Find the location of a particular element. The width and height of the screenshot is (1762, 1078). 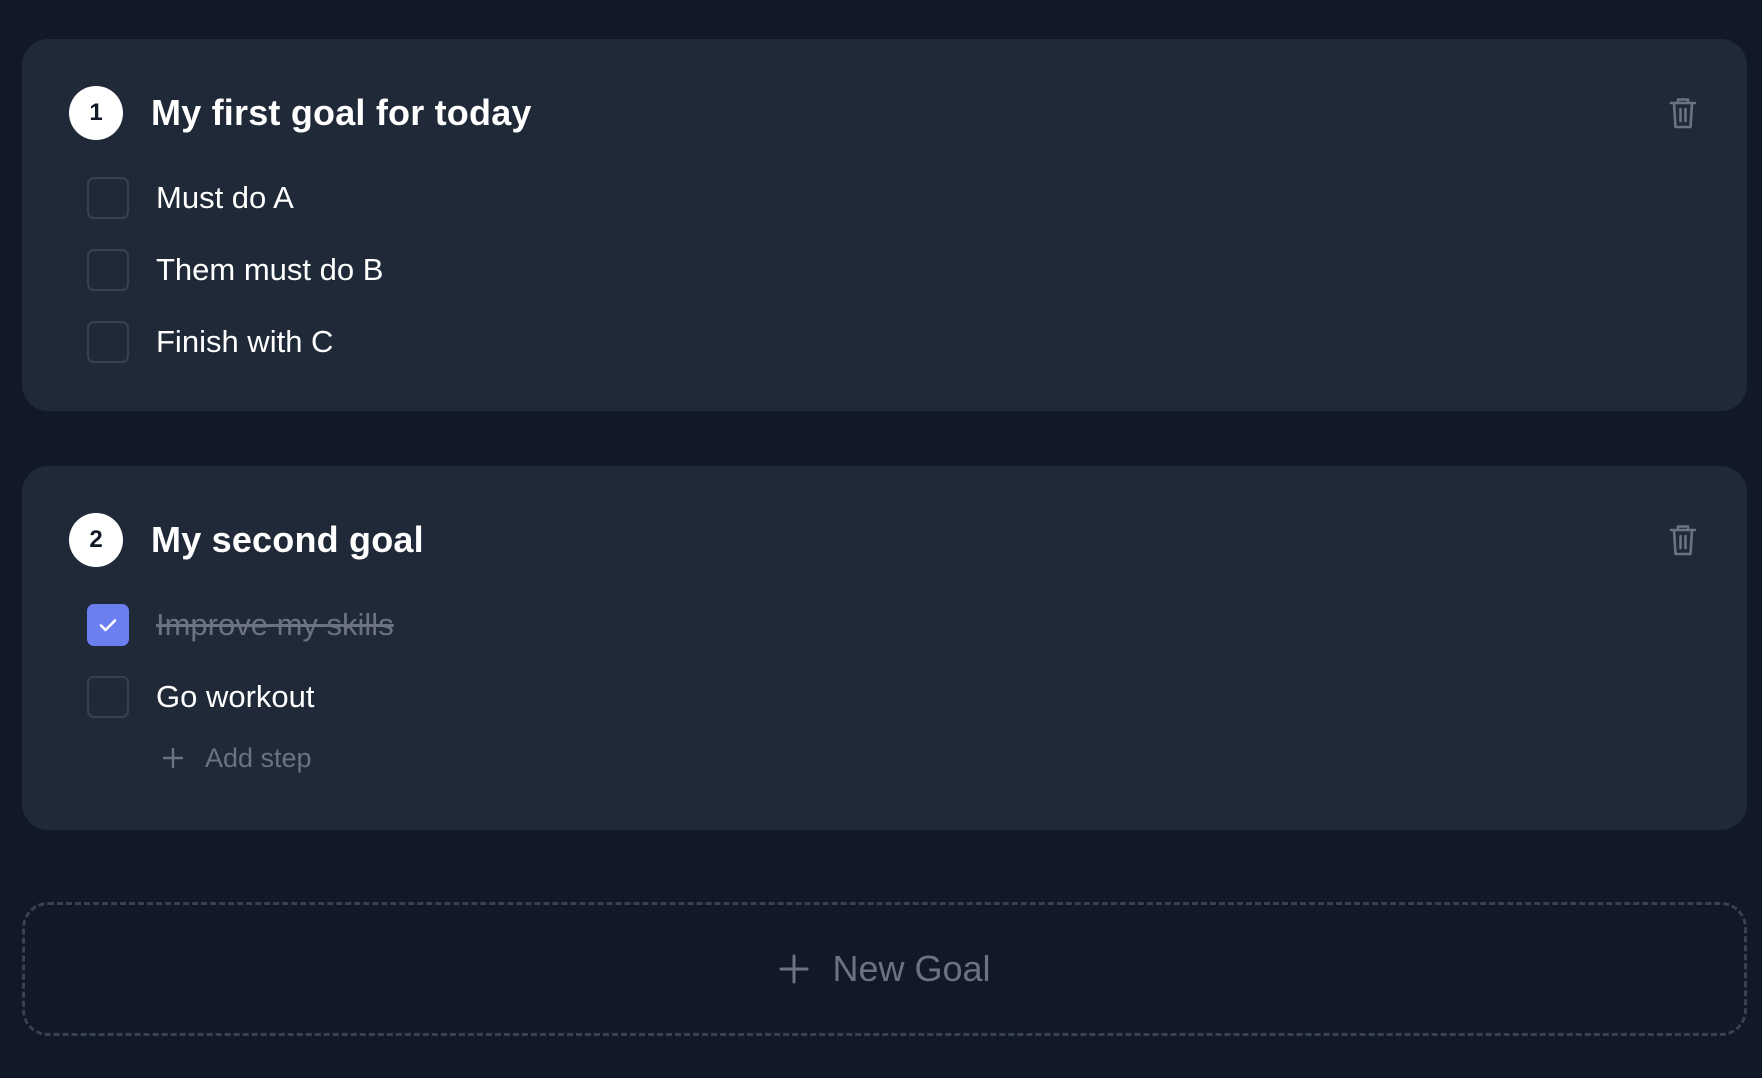

check-icon is located at coordinates (108, 625).